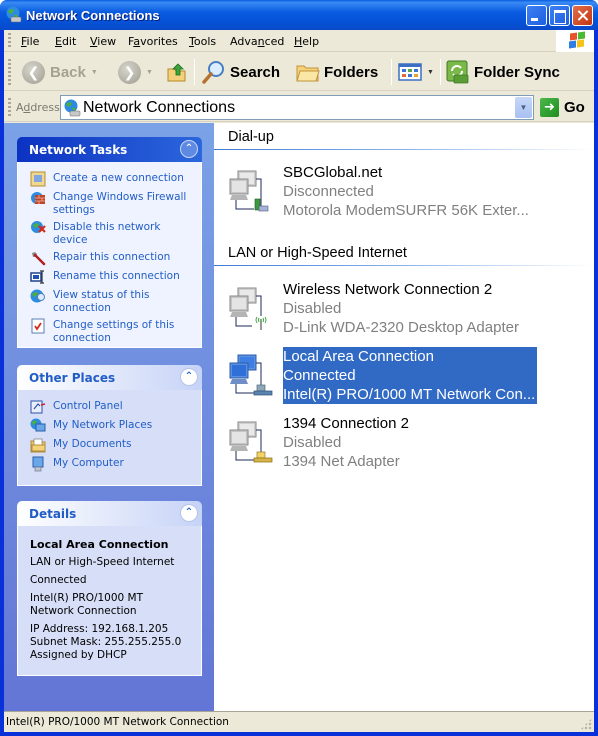 This screenshot has width=598, height=736. Describe the element at coordinates (109, 277) in the screenshot. I see `task-rename-connection: Rename this connection` at that location.